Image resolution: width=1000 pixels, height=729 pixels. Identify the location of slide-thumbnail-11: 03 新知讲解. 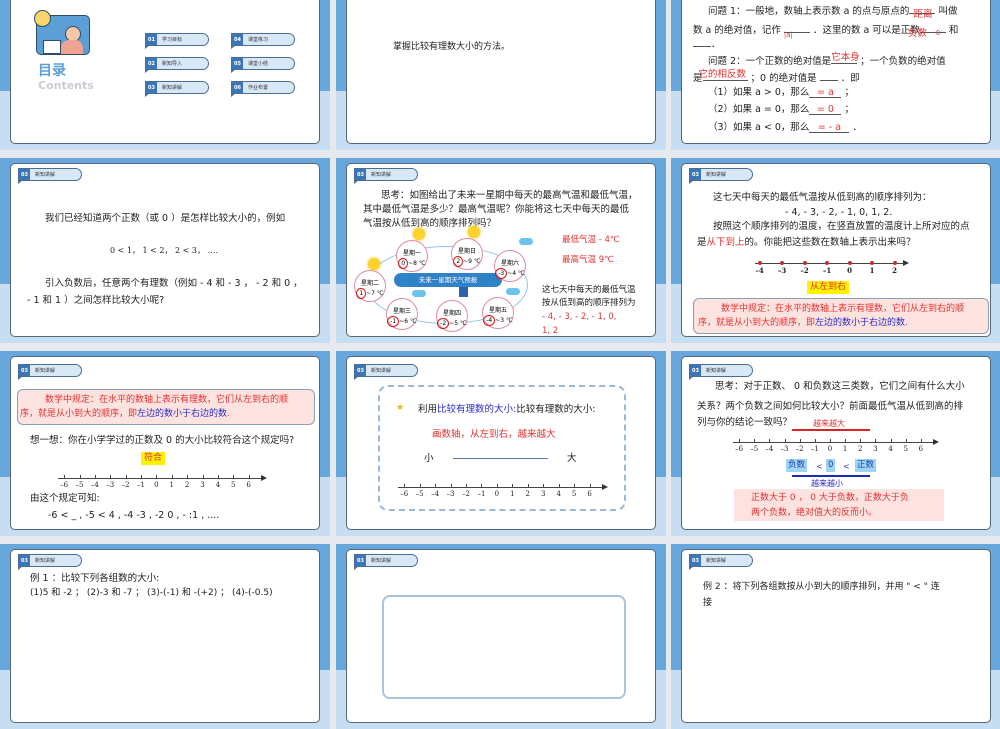
(501, 636).